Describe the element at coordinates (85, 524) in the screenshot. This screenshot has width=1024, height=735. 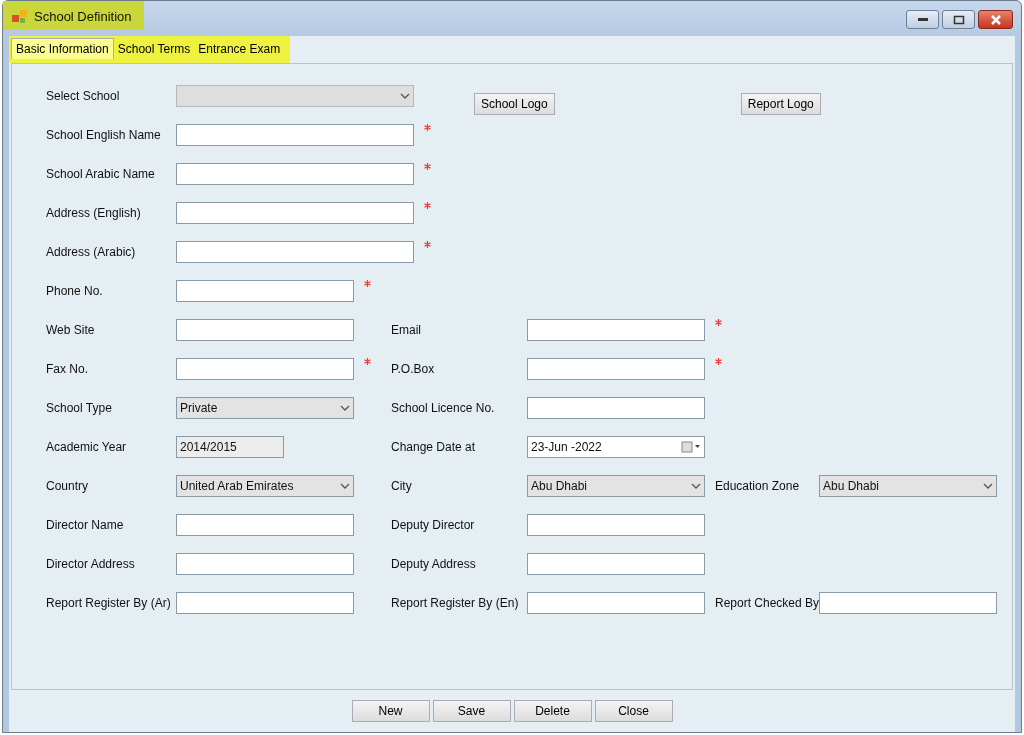
I see `field-label: Director Name` at that location.